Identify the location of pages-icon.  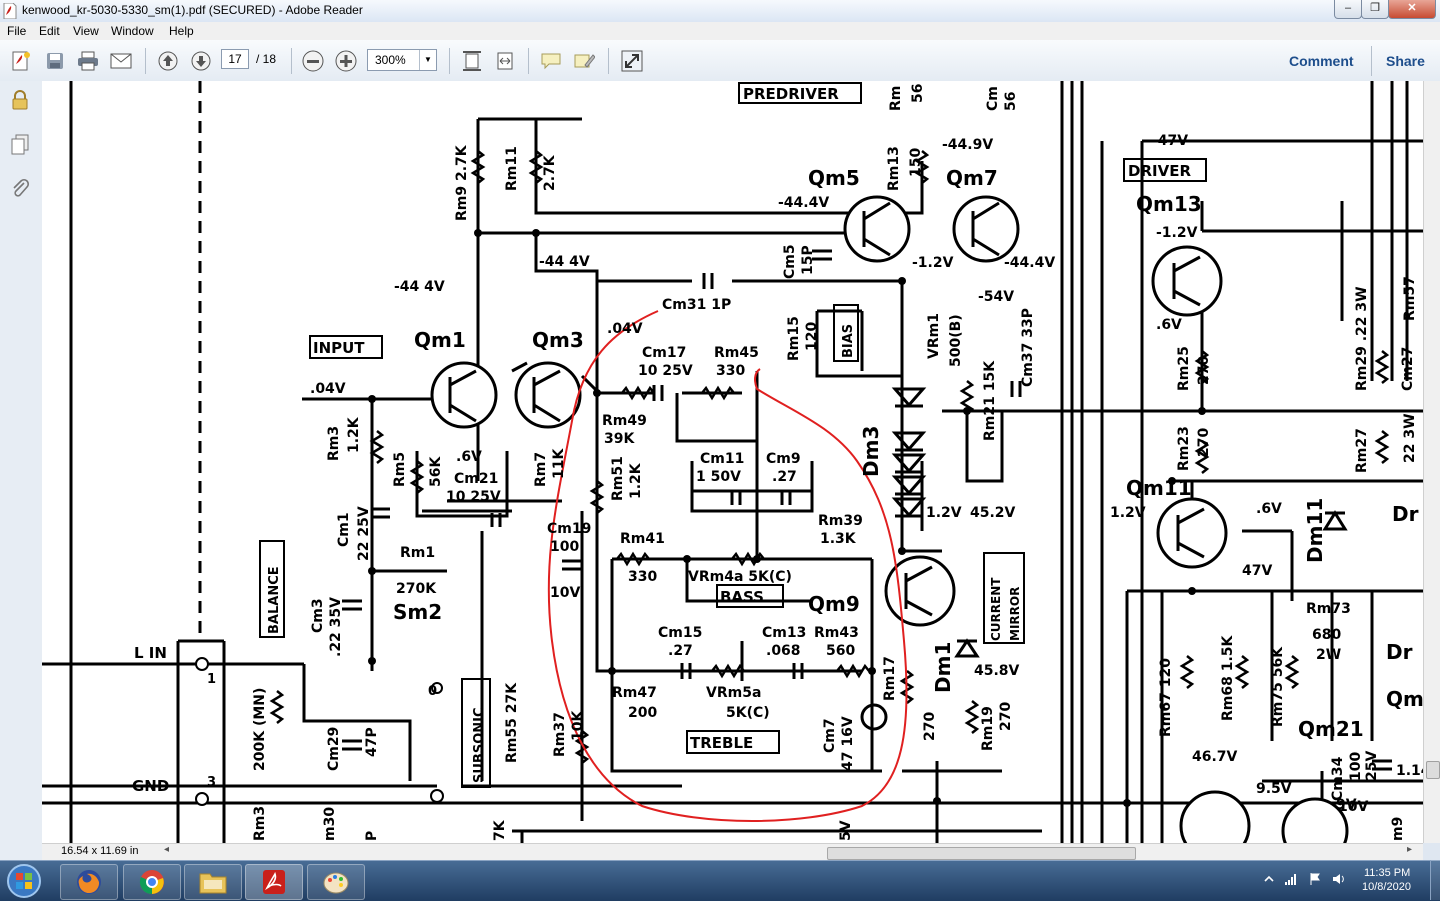
(20, 144).